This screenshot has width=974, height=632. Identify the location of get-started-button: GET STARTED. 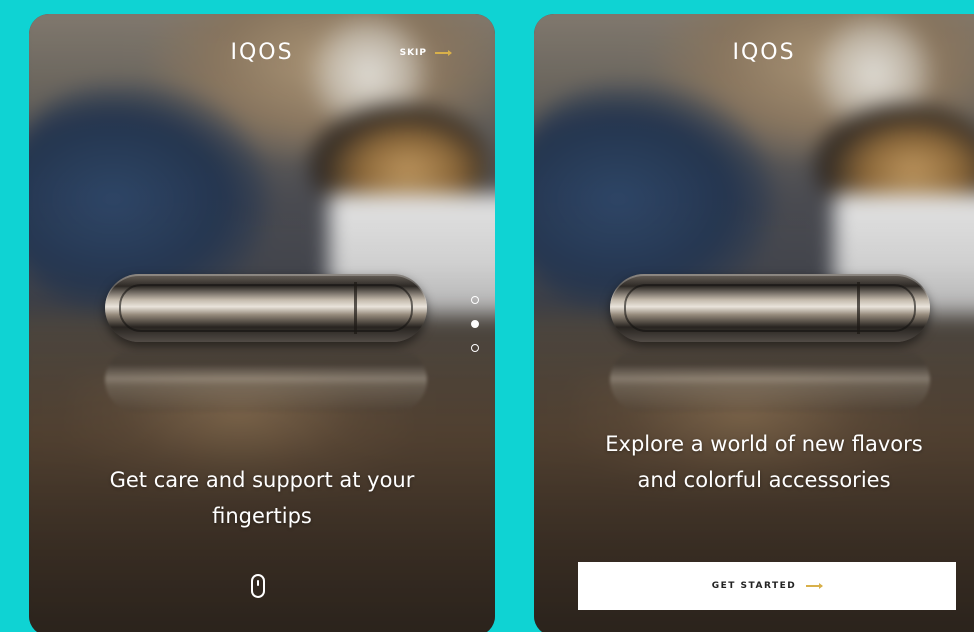
(767, 586).